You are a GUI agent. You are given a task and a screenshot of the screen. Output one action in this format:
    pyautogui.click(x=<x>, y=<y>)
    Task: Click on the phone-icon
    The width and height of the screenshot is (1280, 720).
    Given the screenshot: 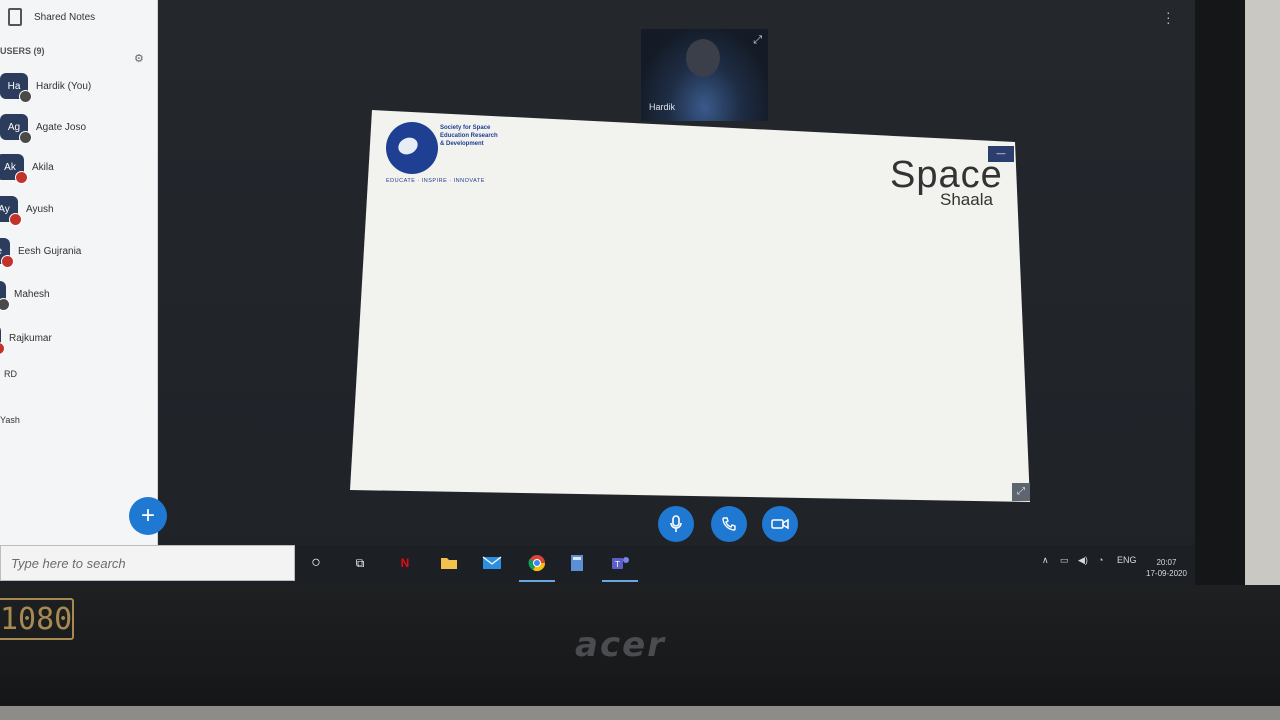 What is the action you would take?
    pyautogui.click(x=729, y=524)
    